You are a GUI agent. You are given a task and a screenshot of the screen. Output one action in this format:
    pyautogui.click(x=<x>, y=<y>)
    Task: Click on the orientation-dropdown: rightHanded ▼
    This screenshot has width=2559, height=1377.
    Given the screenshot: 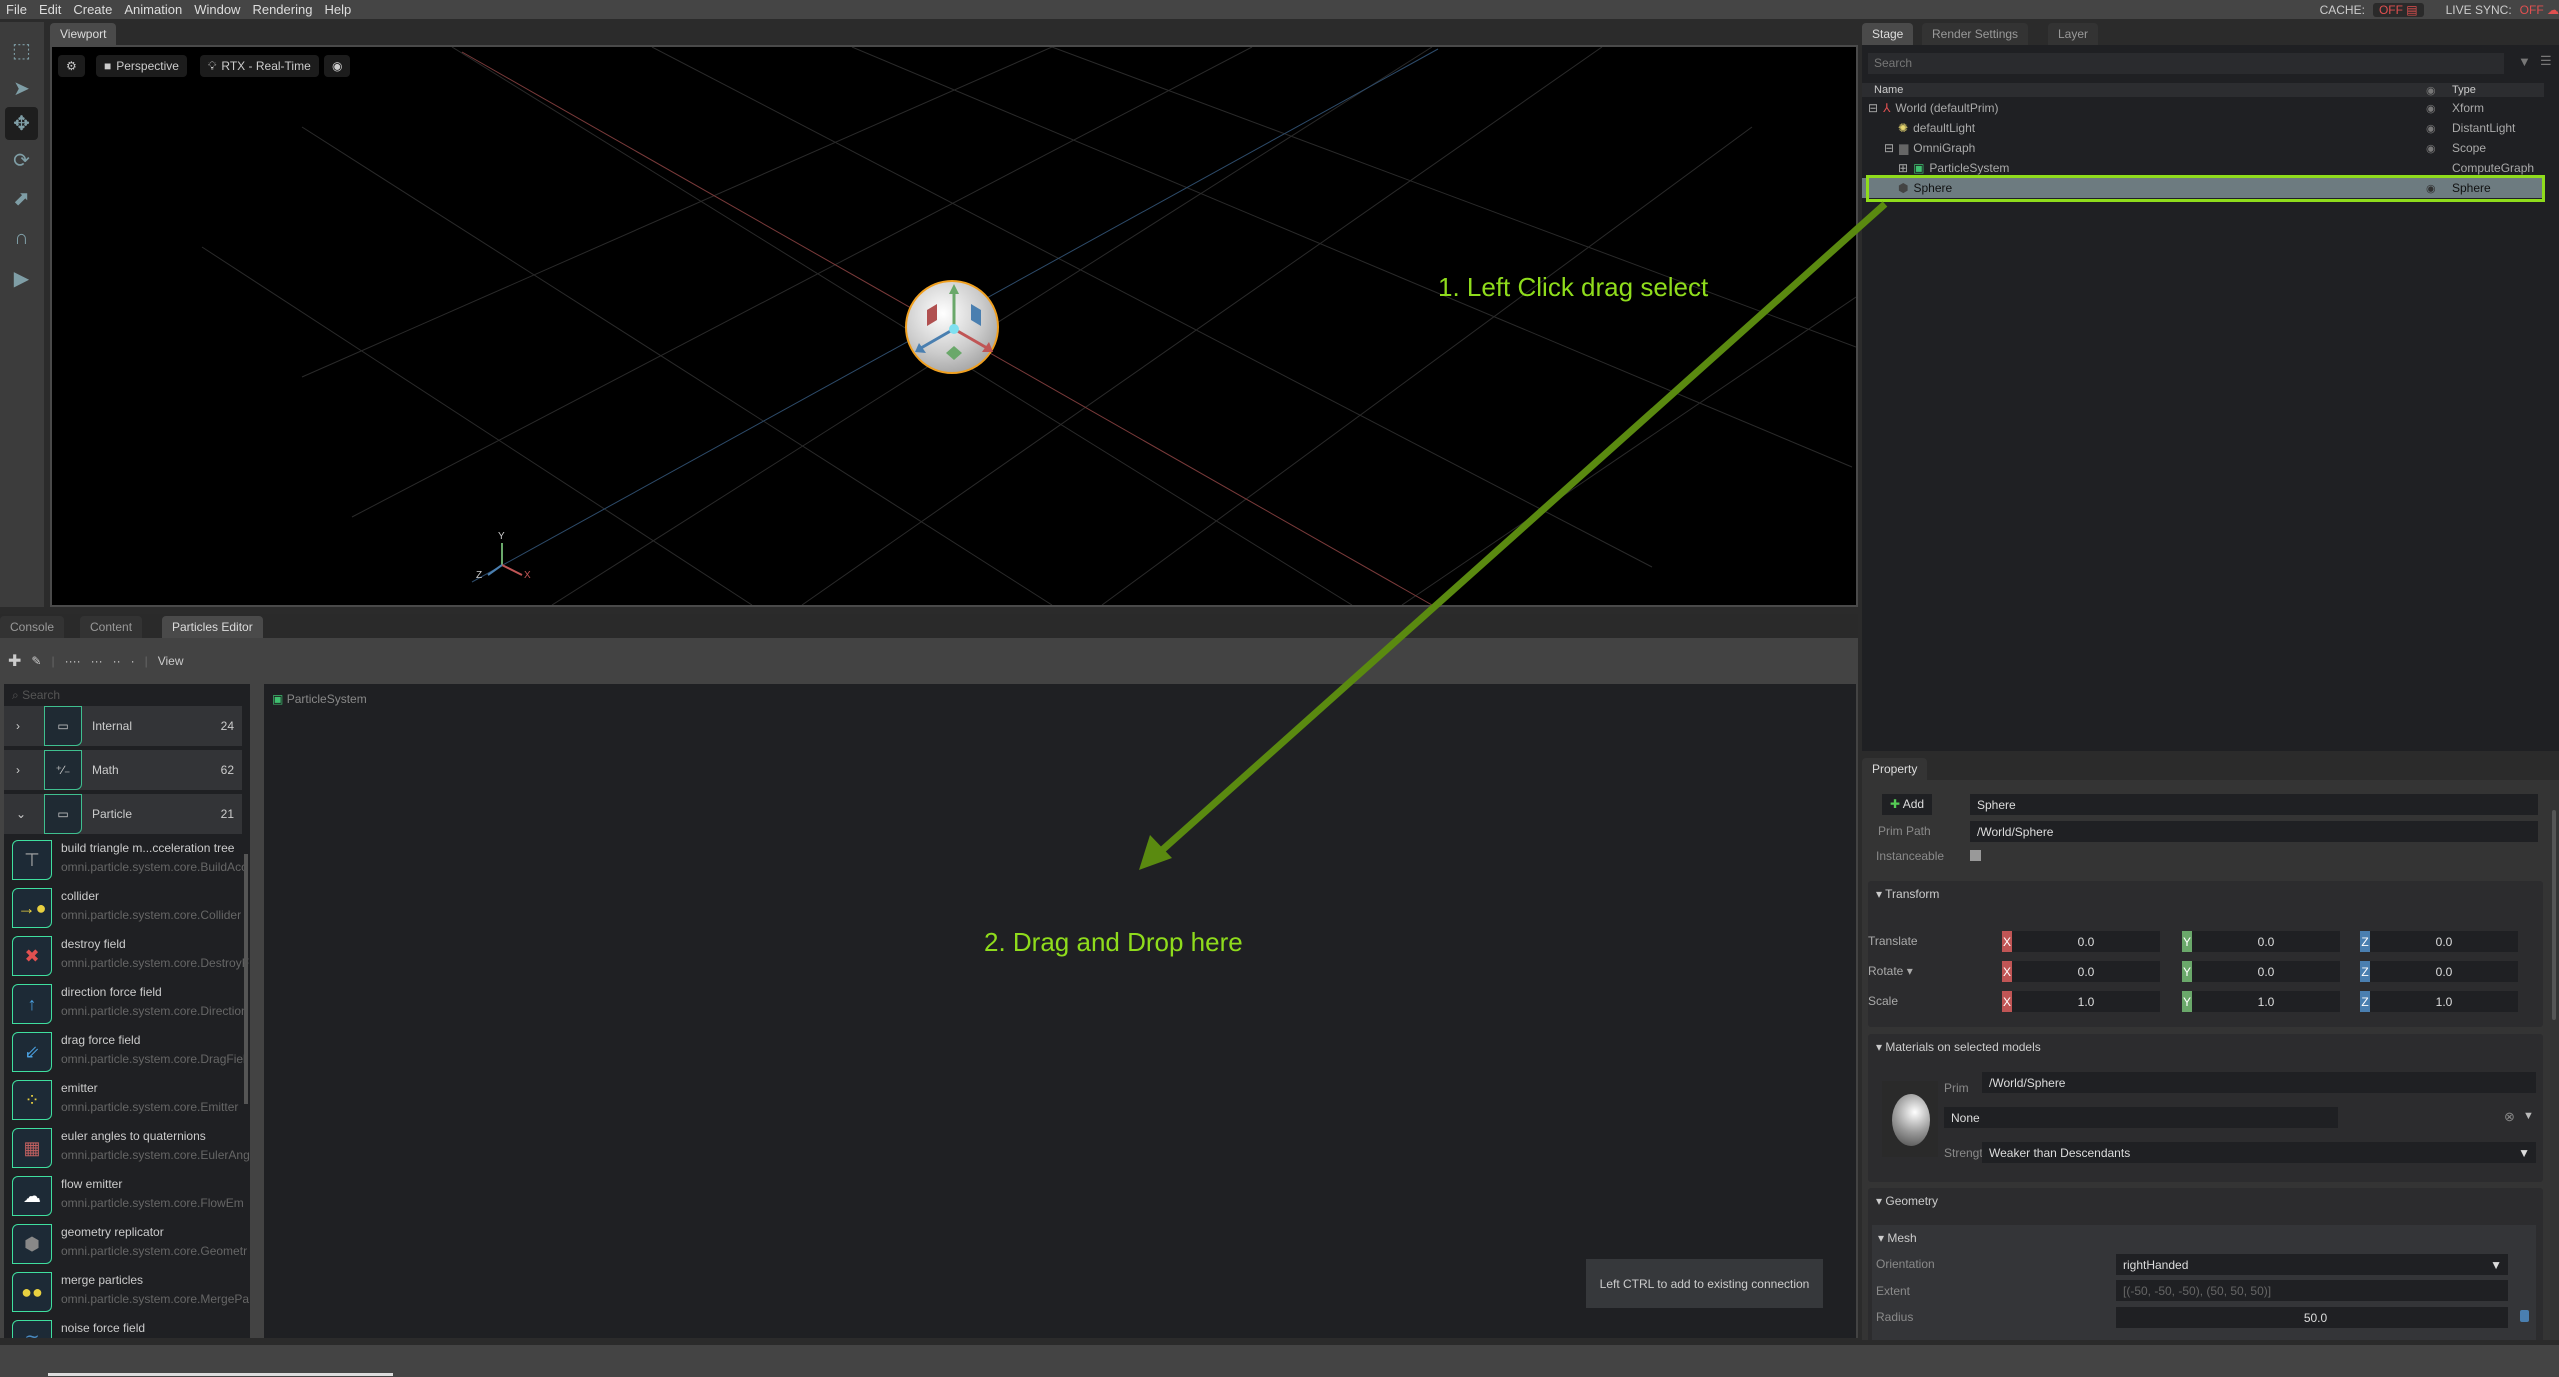 What is the action you would take?
    pyautogui.click(x=2312, y=1264)
    